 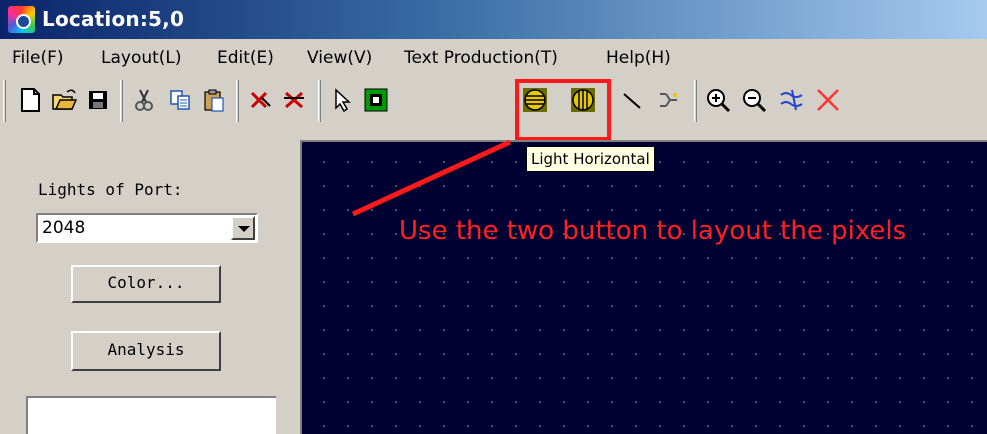 What do you see at coordinates (98, 100) in the screenshot?
I see `save-icon` at bounding box center [98, 100].